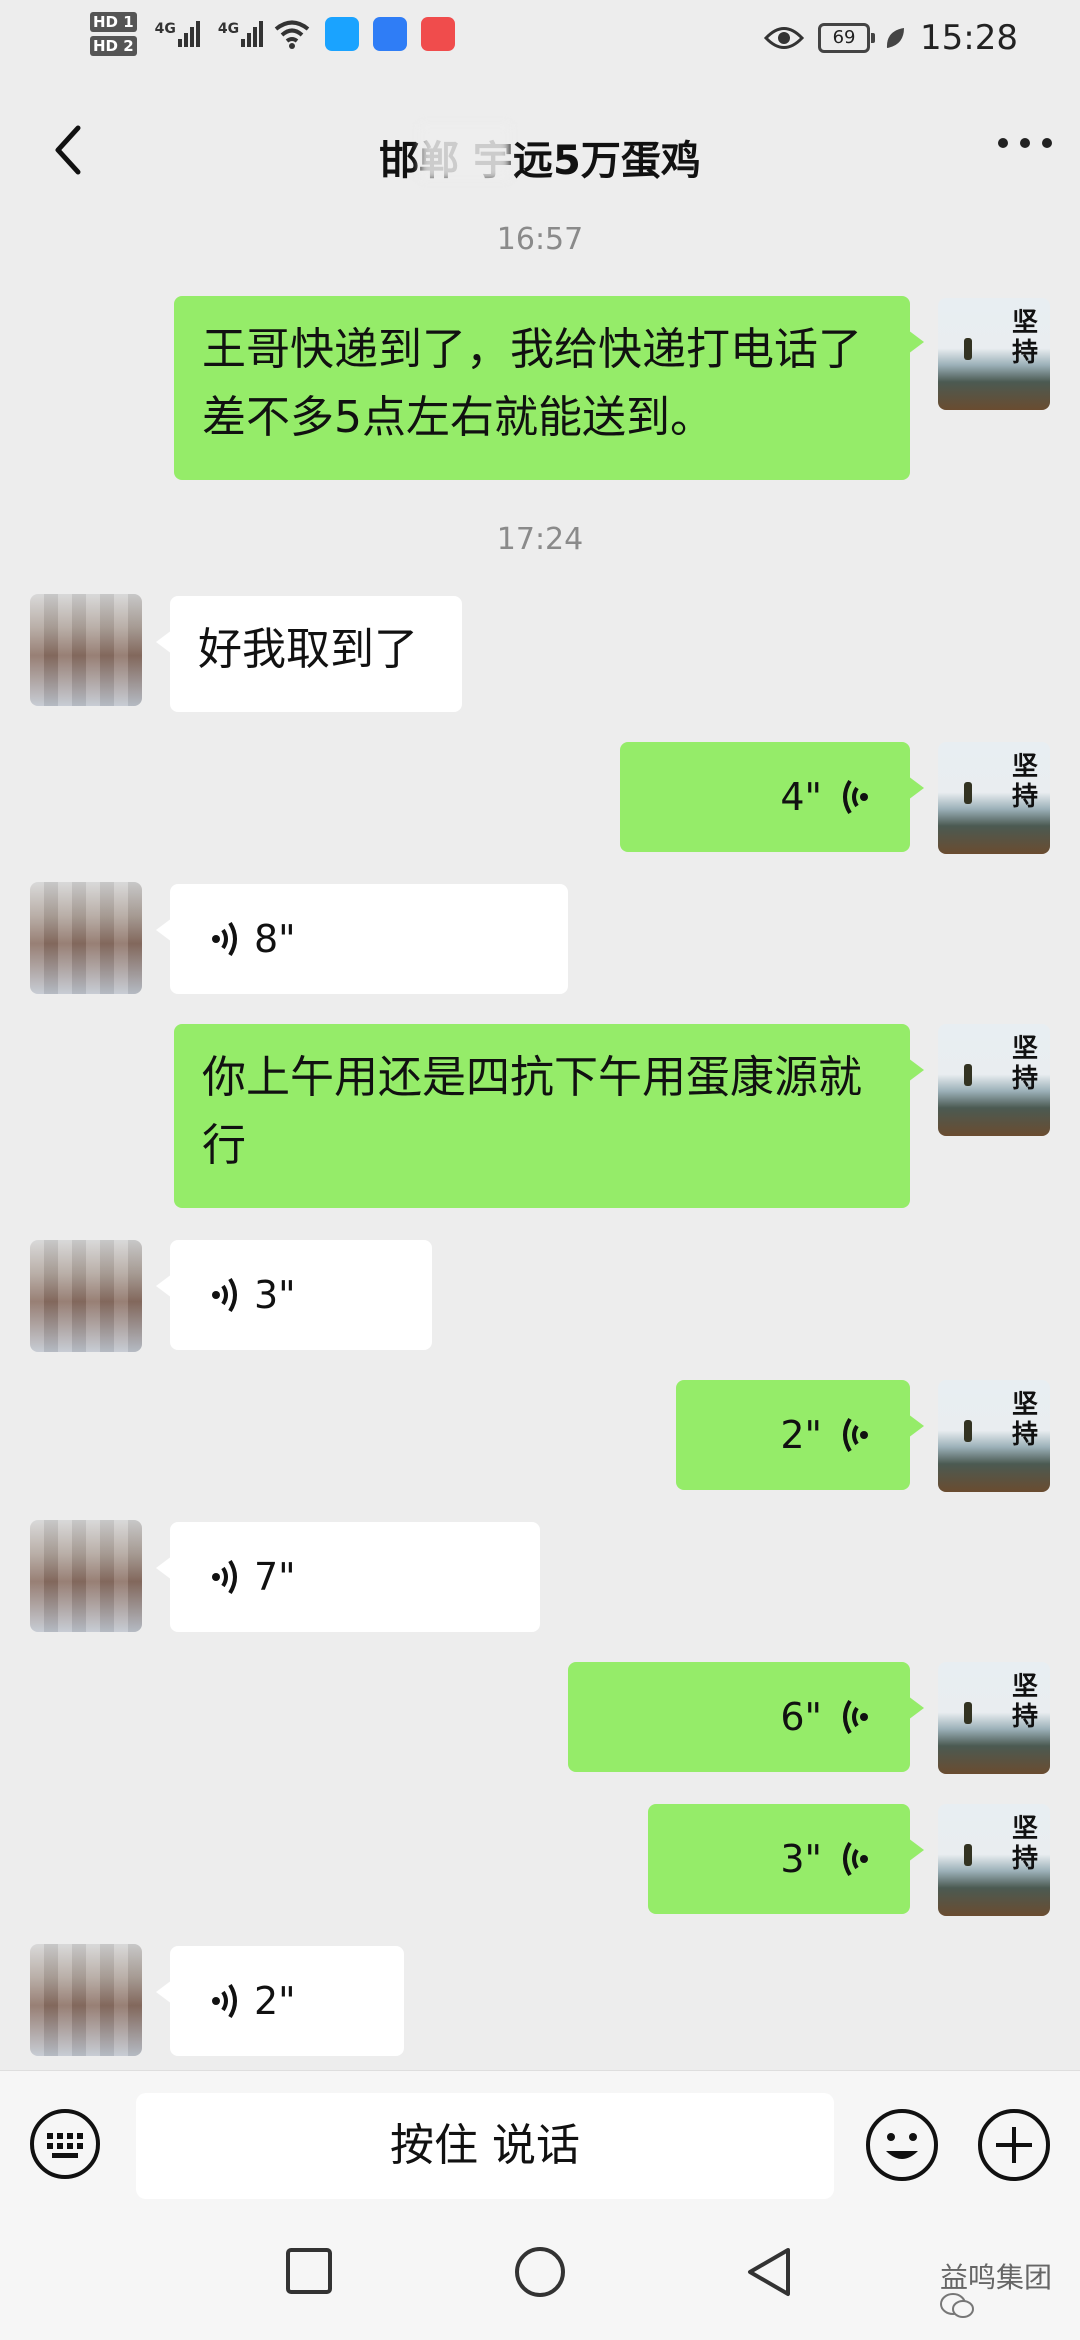 The width and height of the screenshot is (1080, 2340). What do you see at coordinates (113, 34) in the screenshot?
I see `sim-indicators: HD 1 HD 2` at bounding box center [113, 34].